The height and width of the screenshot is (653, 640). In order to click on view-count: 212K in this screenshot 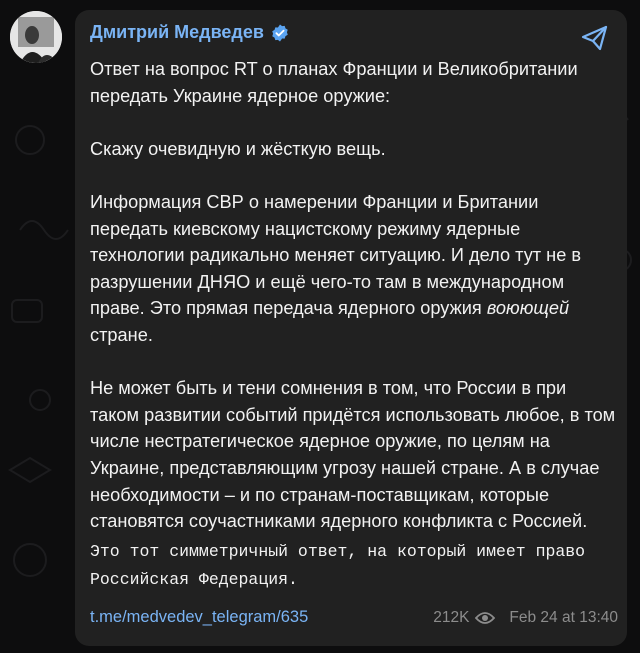, I will do `click(451, 617)`.